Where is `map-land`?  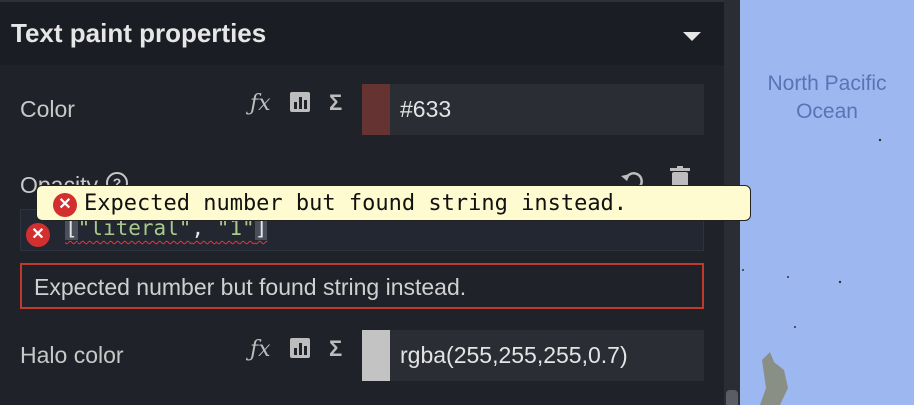
map-land is located at coordinates (812, 271).